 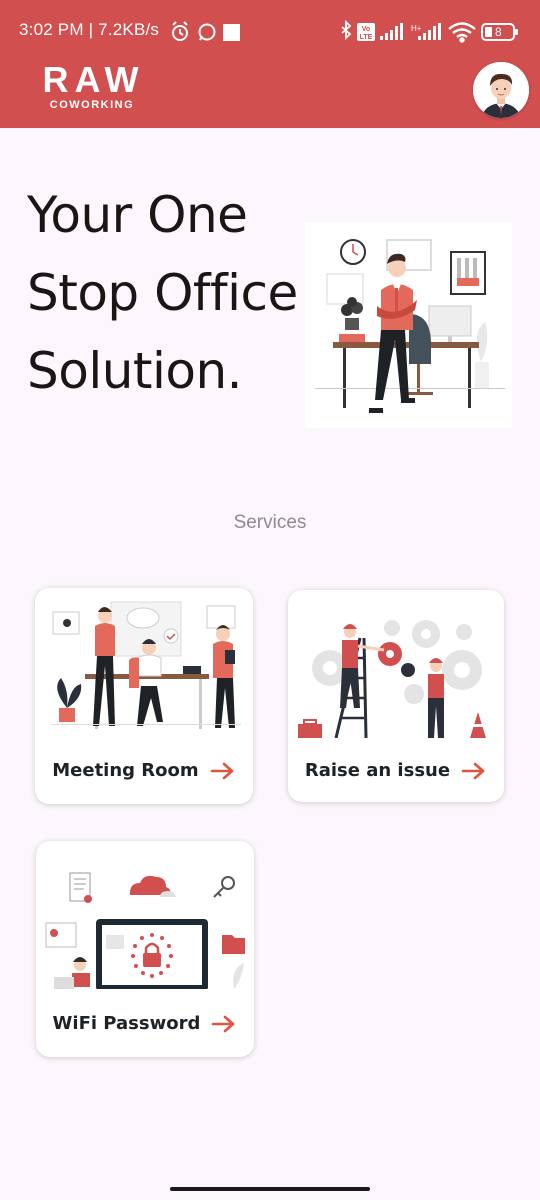 I want to click on hero-illustration, so click(x=408, y=325).